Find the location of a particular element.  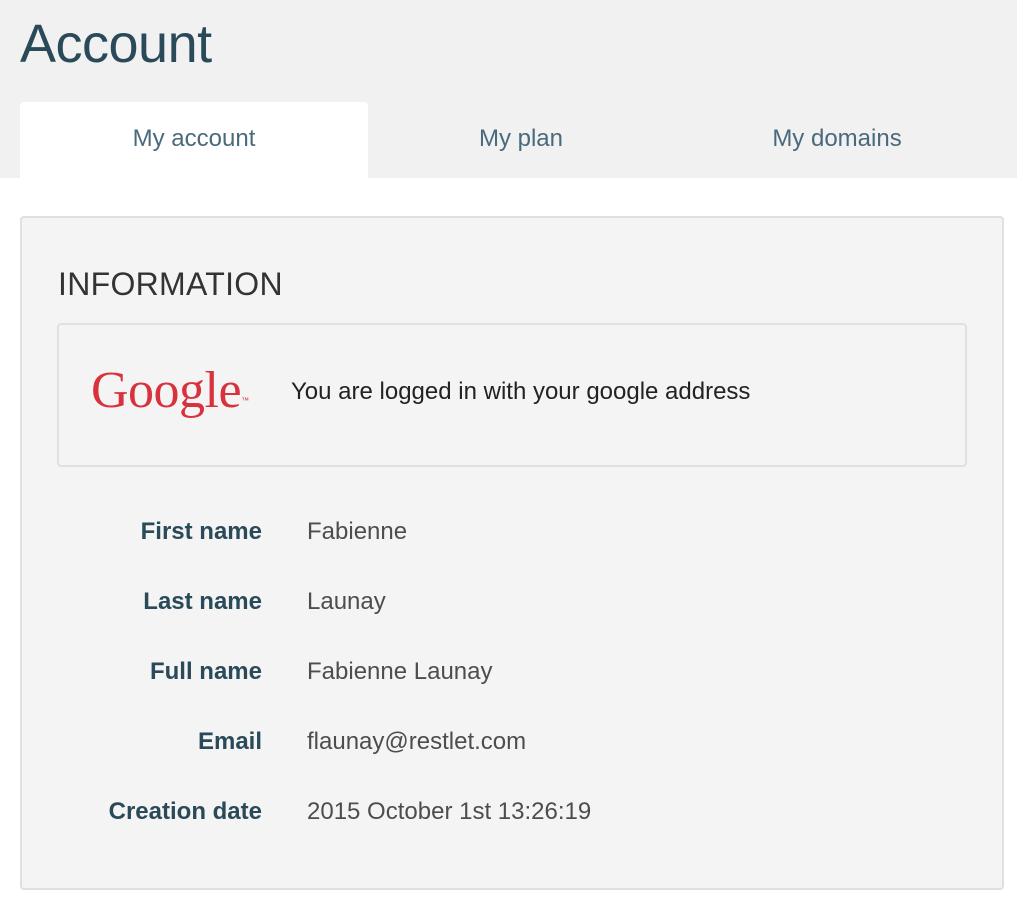

last-name-label: Last name is located at coordinates (202, 601).